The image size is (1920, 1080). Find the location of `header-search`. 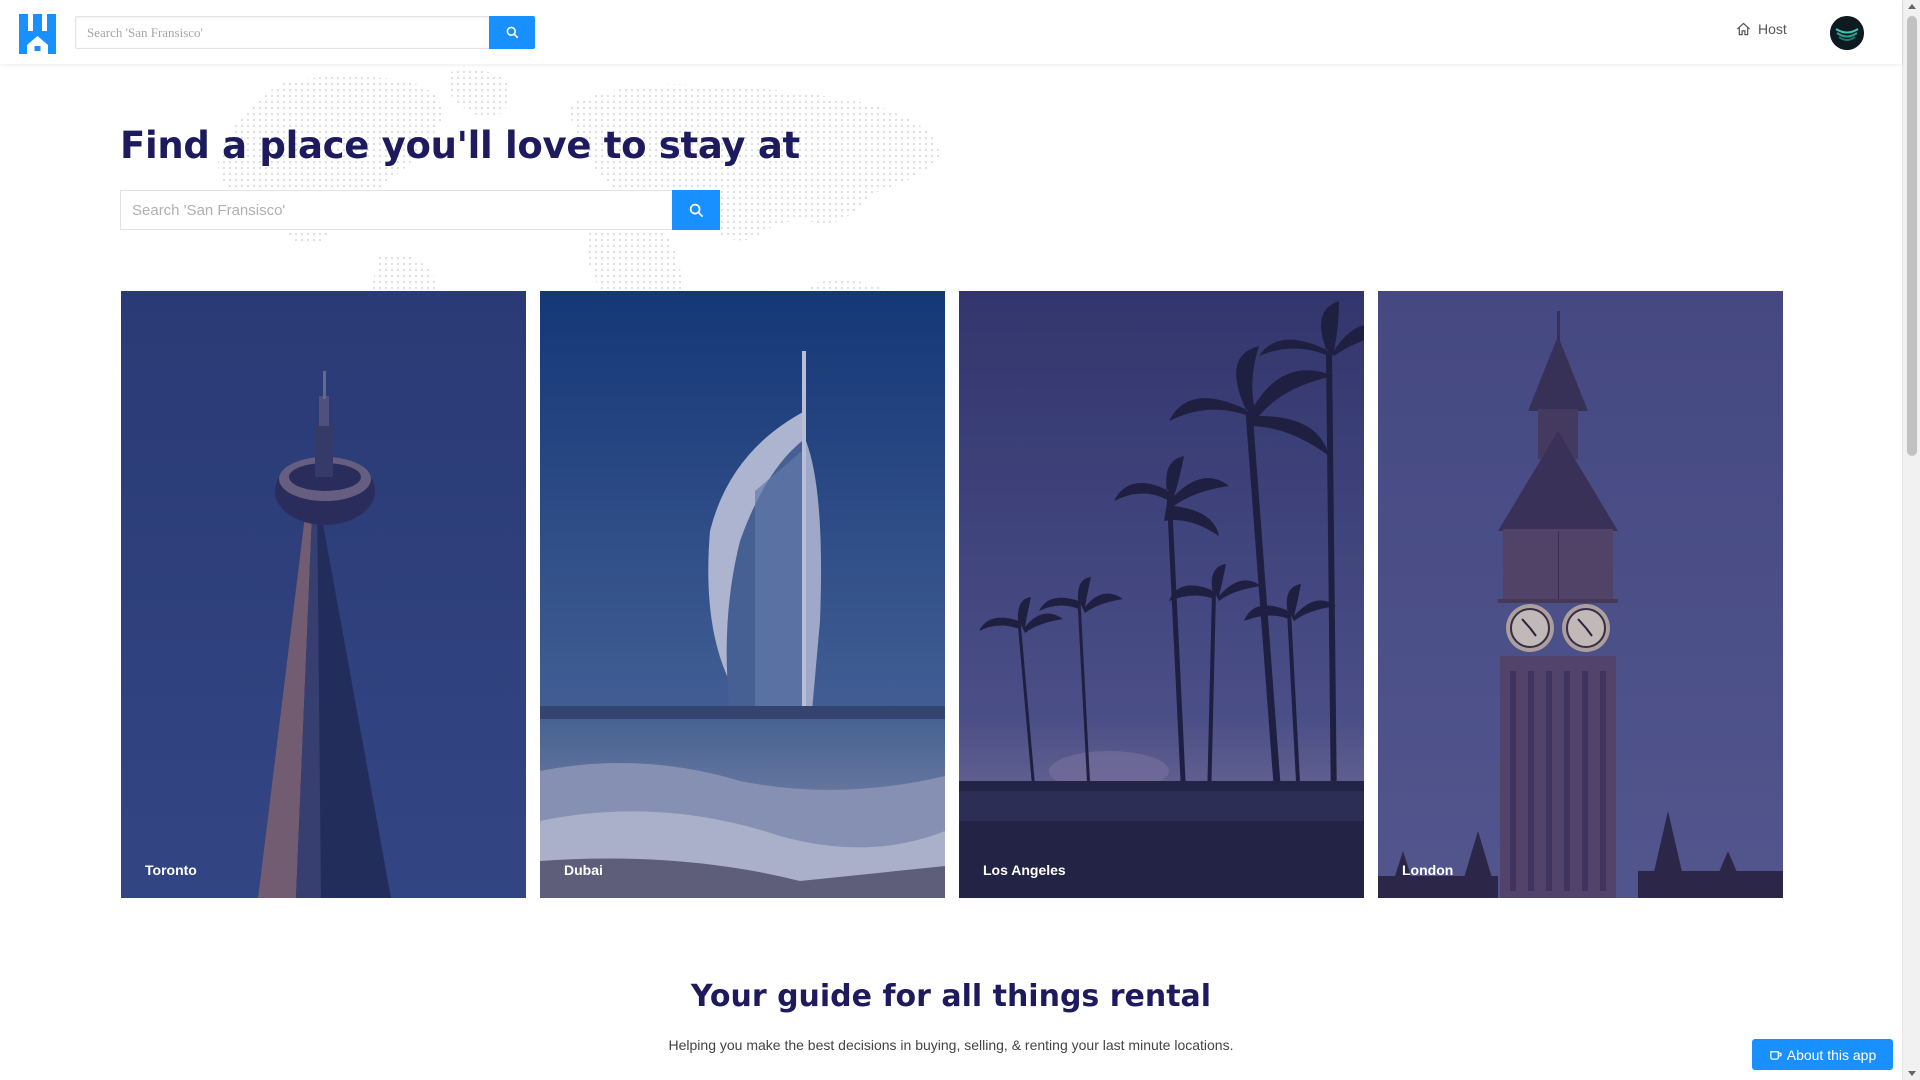

header-search is located at coordinates (305, 32).